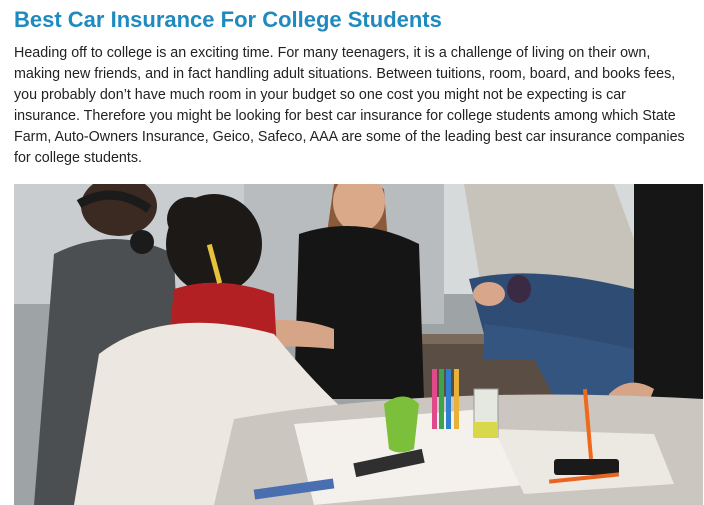  I want to click on article-title: Best Car Insurance For College Students, so click(228, 19).